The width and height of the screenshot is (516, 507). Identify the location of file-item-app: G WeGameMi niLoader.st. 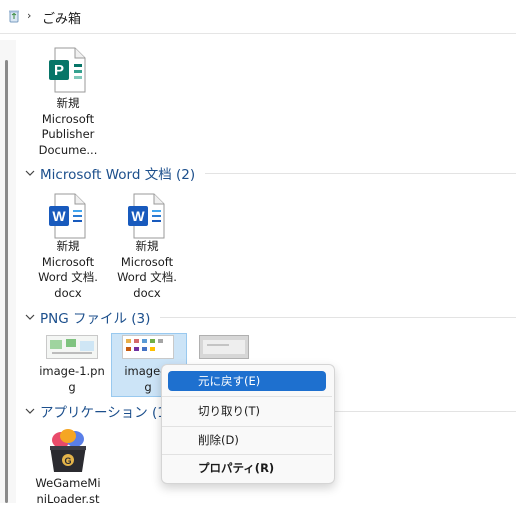
(68, 467).